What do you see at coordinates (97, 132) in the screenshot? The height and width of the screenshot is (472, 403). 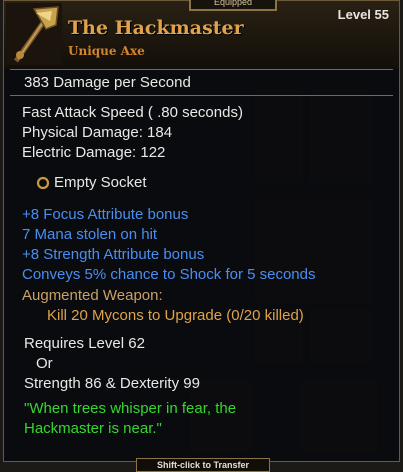 I see `physical-damage: Physical Damage: 184` at bounding box center [97, 132].